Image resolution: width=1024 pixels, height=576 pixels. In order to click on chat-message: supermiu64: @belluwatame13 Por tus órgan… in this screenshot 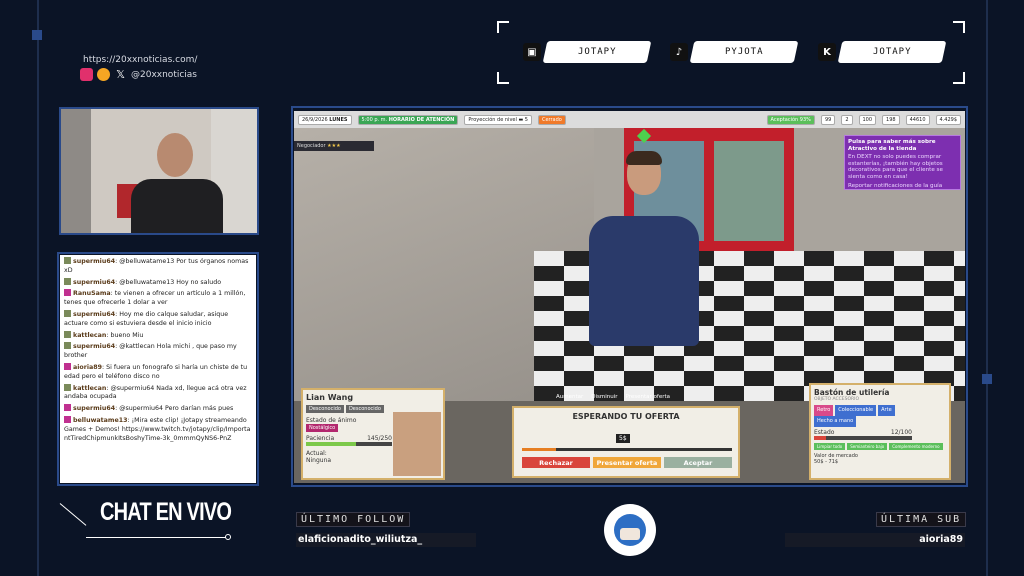, I will do `click(156, 265)`.